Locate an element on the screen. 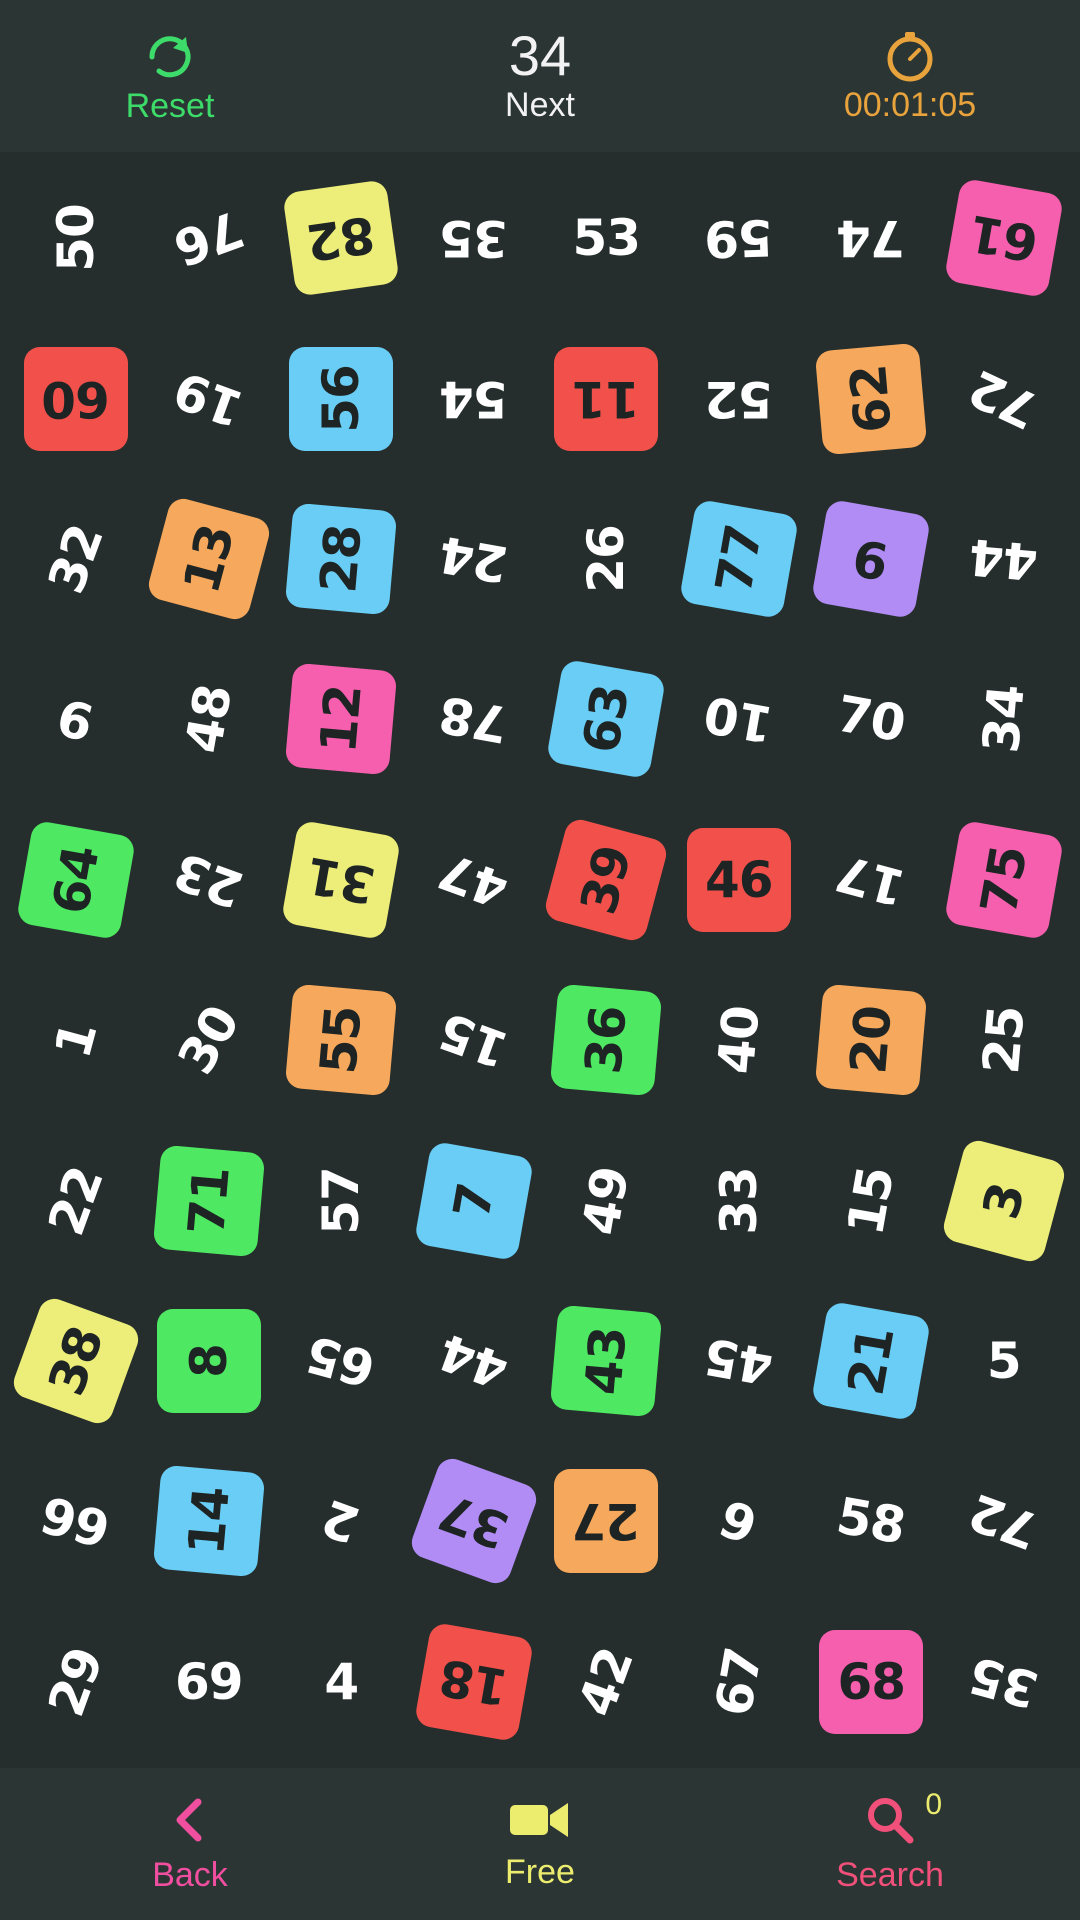 The height and width of the screenshot is (1920, 1080). grid-cell: 61 is located at coordinates (1004, 238).